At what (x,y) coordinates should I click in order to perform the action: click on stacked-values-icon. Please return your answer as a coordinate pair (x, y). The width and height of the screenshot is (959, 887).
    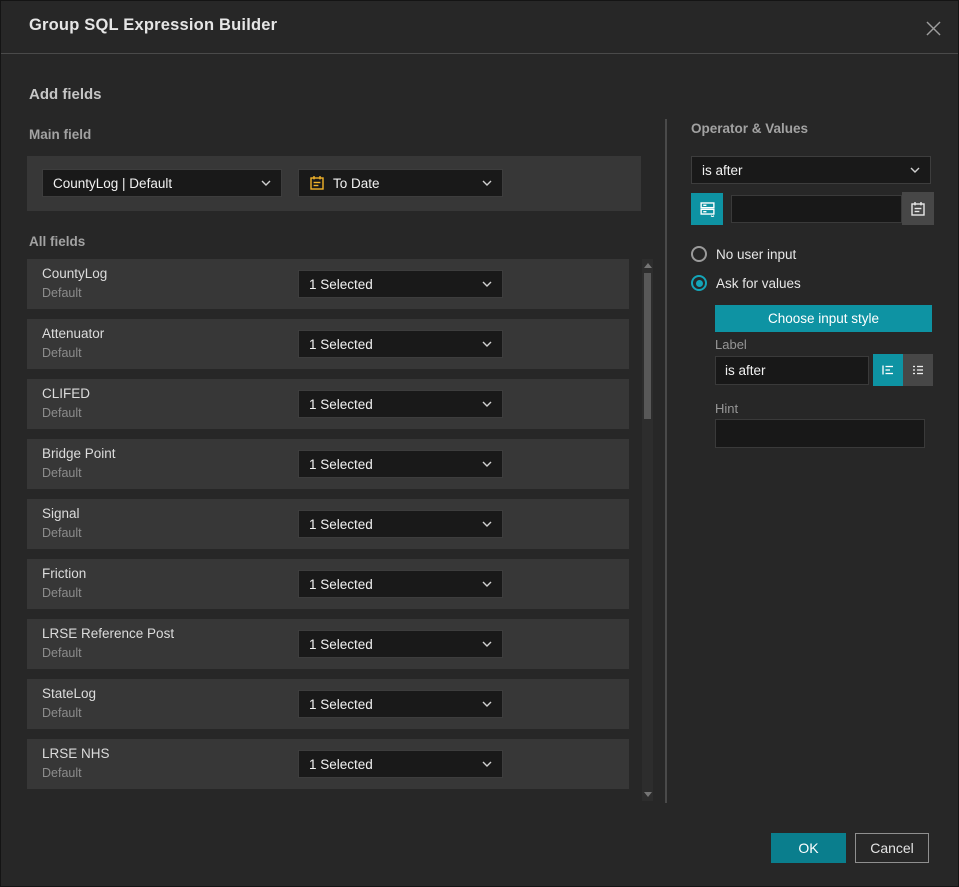
    Looking at the image, I should click on (707, 209).